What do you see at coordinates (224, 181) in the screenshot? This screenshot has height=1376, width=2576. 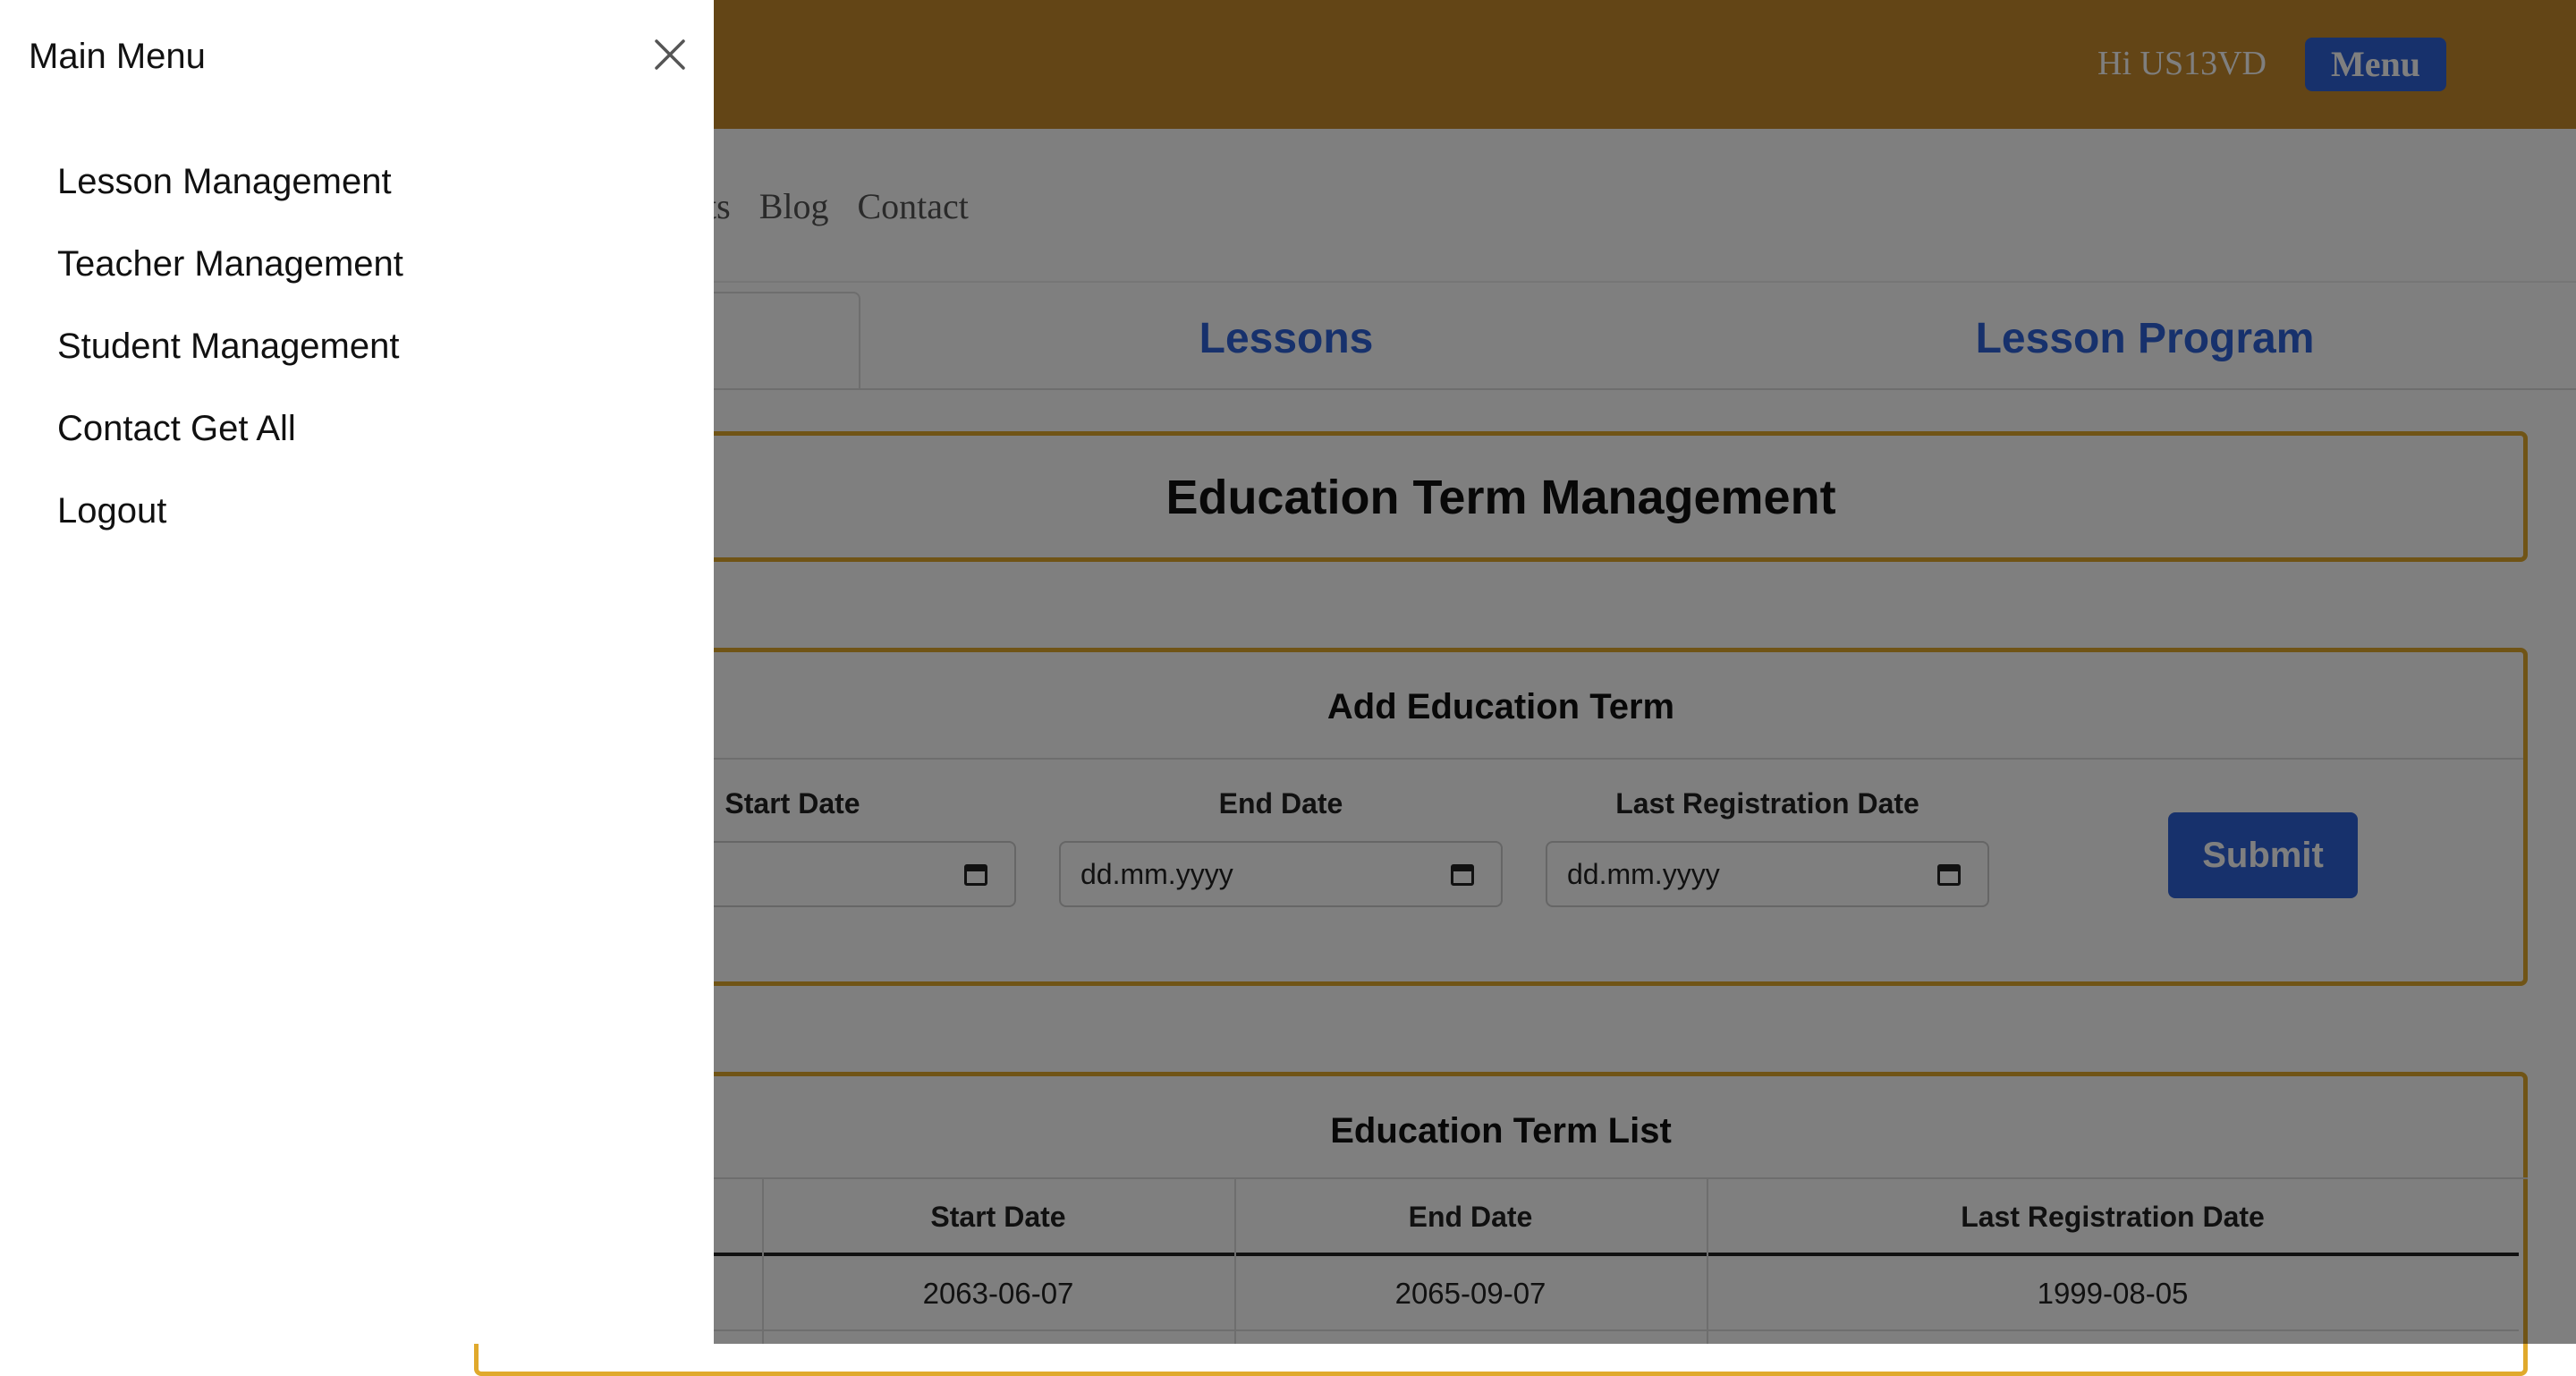 I see `menu-item-lesson-management: Lesson Management` at bounding box center [224, 181].